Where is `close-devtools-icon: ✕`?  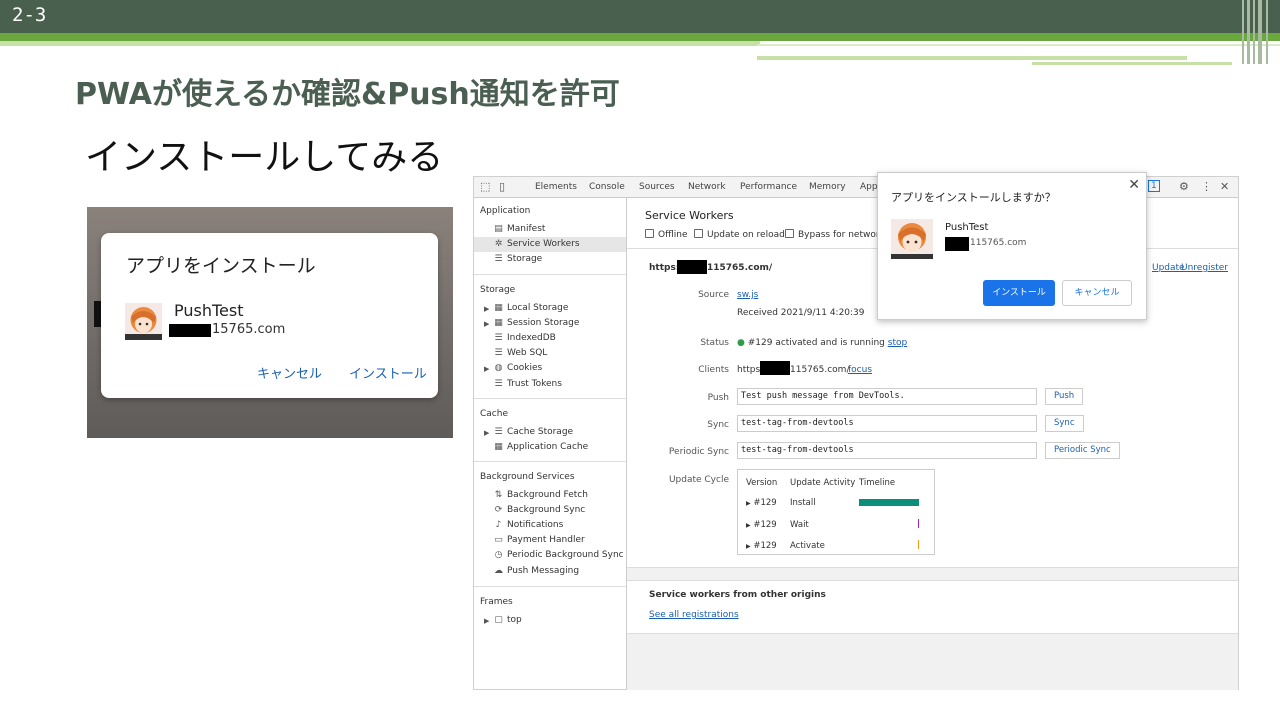 close-devtools-icon: ✕ is located at coordinates (1224, 186).